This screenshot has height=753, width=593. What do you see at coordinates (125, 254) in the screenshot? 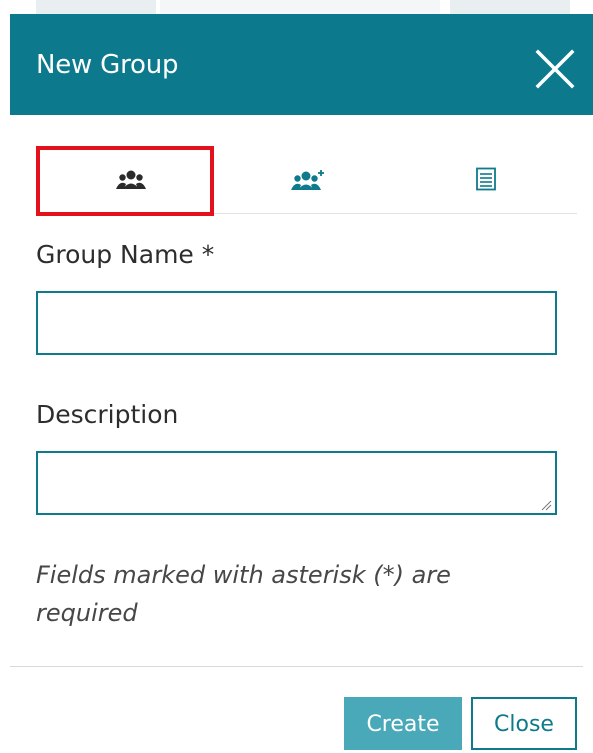
I see `group-name-label: Group Name *` at bounding box center [125, 254].